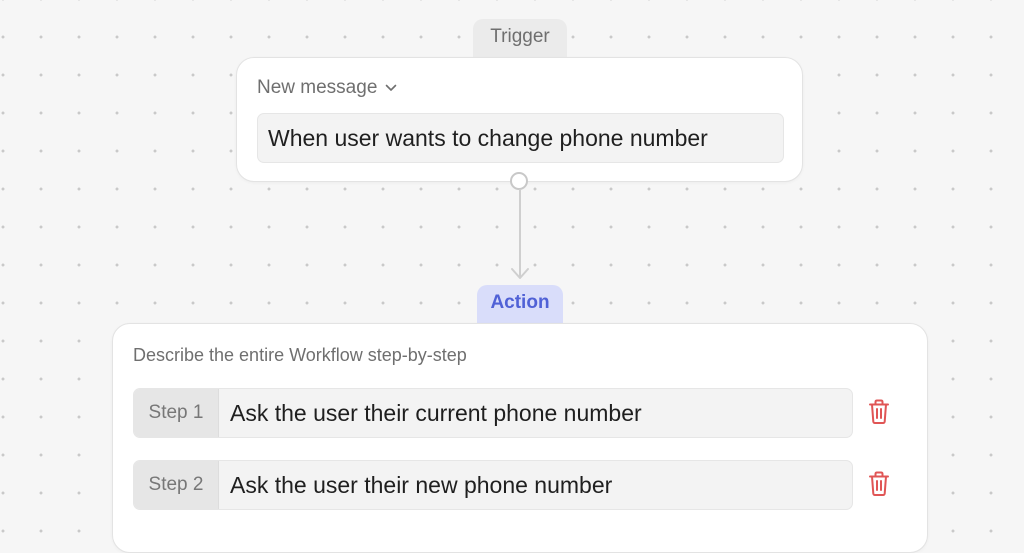  What do you see at coordinates (391, 87) in the screenshot?
I see `chevron-down-icon` at bounding box center [391, 87].